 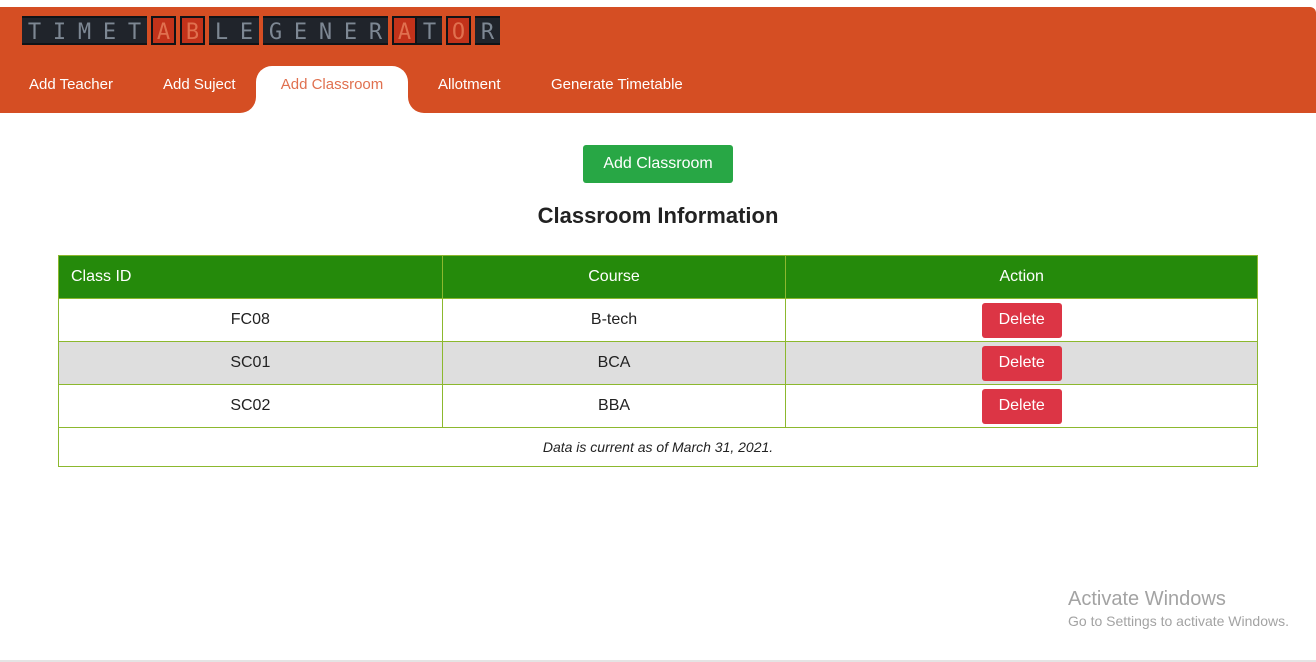 I want to click on cell-course: BCA, so click(x=614, y=363).